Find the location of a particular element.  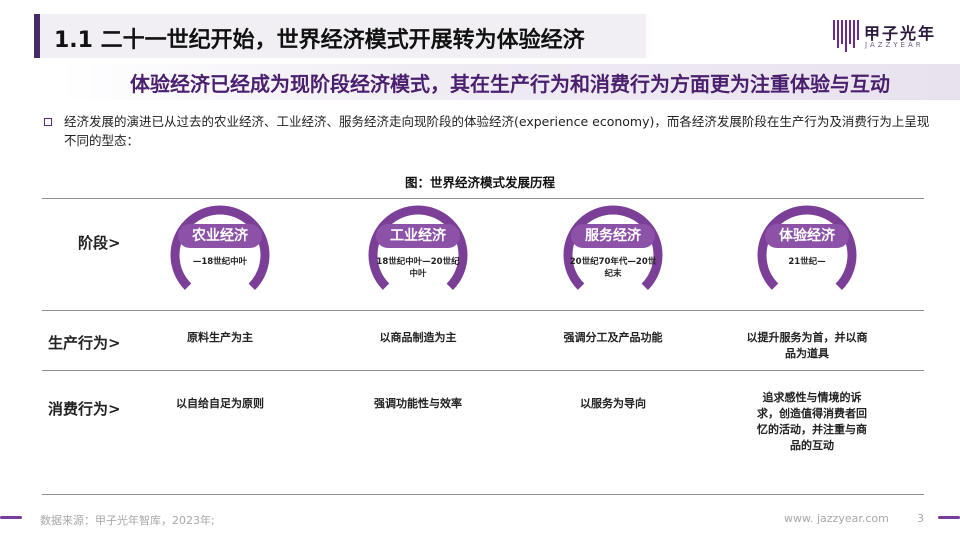

divider-production is located at coordinates (483, 370).